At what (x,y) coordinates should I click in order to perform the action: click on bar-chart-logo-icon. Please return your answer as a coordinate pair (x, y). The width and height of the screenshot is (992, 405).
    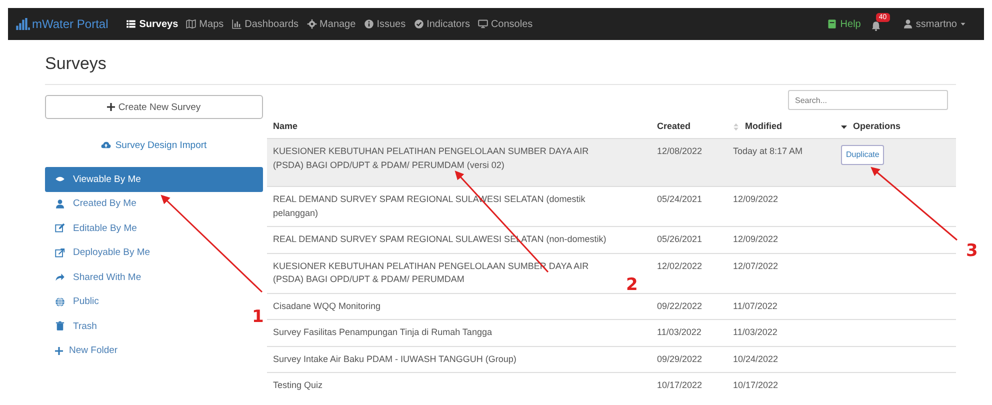
    Looking at the image, I should click on (23, 24).